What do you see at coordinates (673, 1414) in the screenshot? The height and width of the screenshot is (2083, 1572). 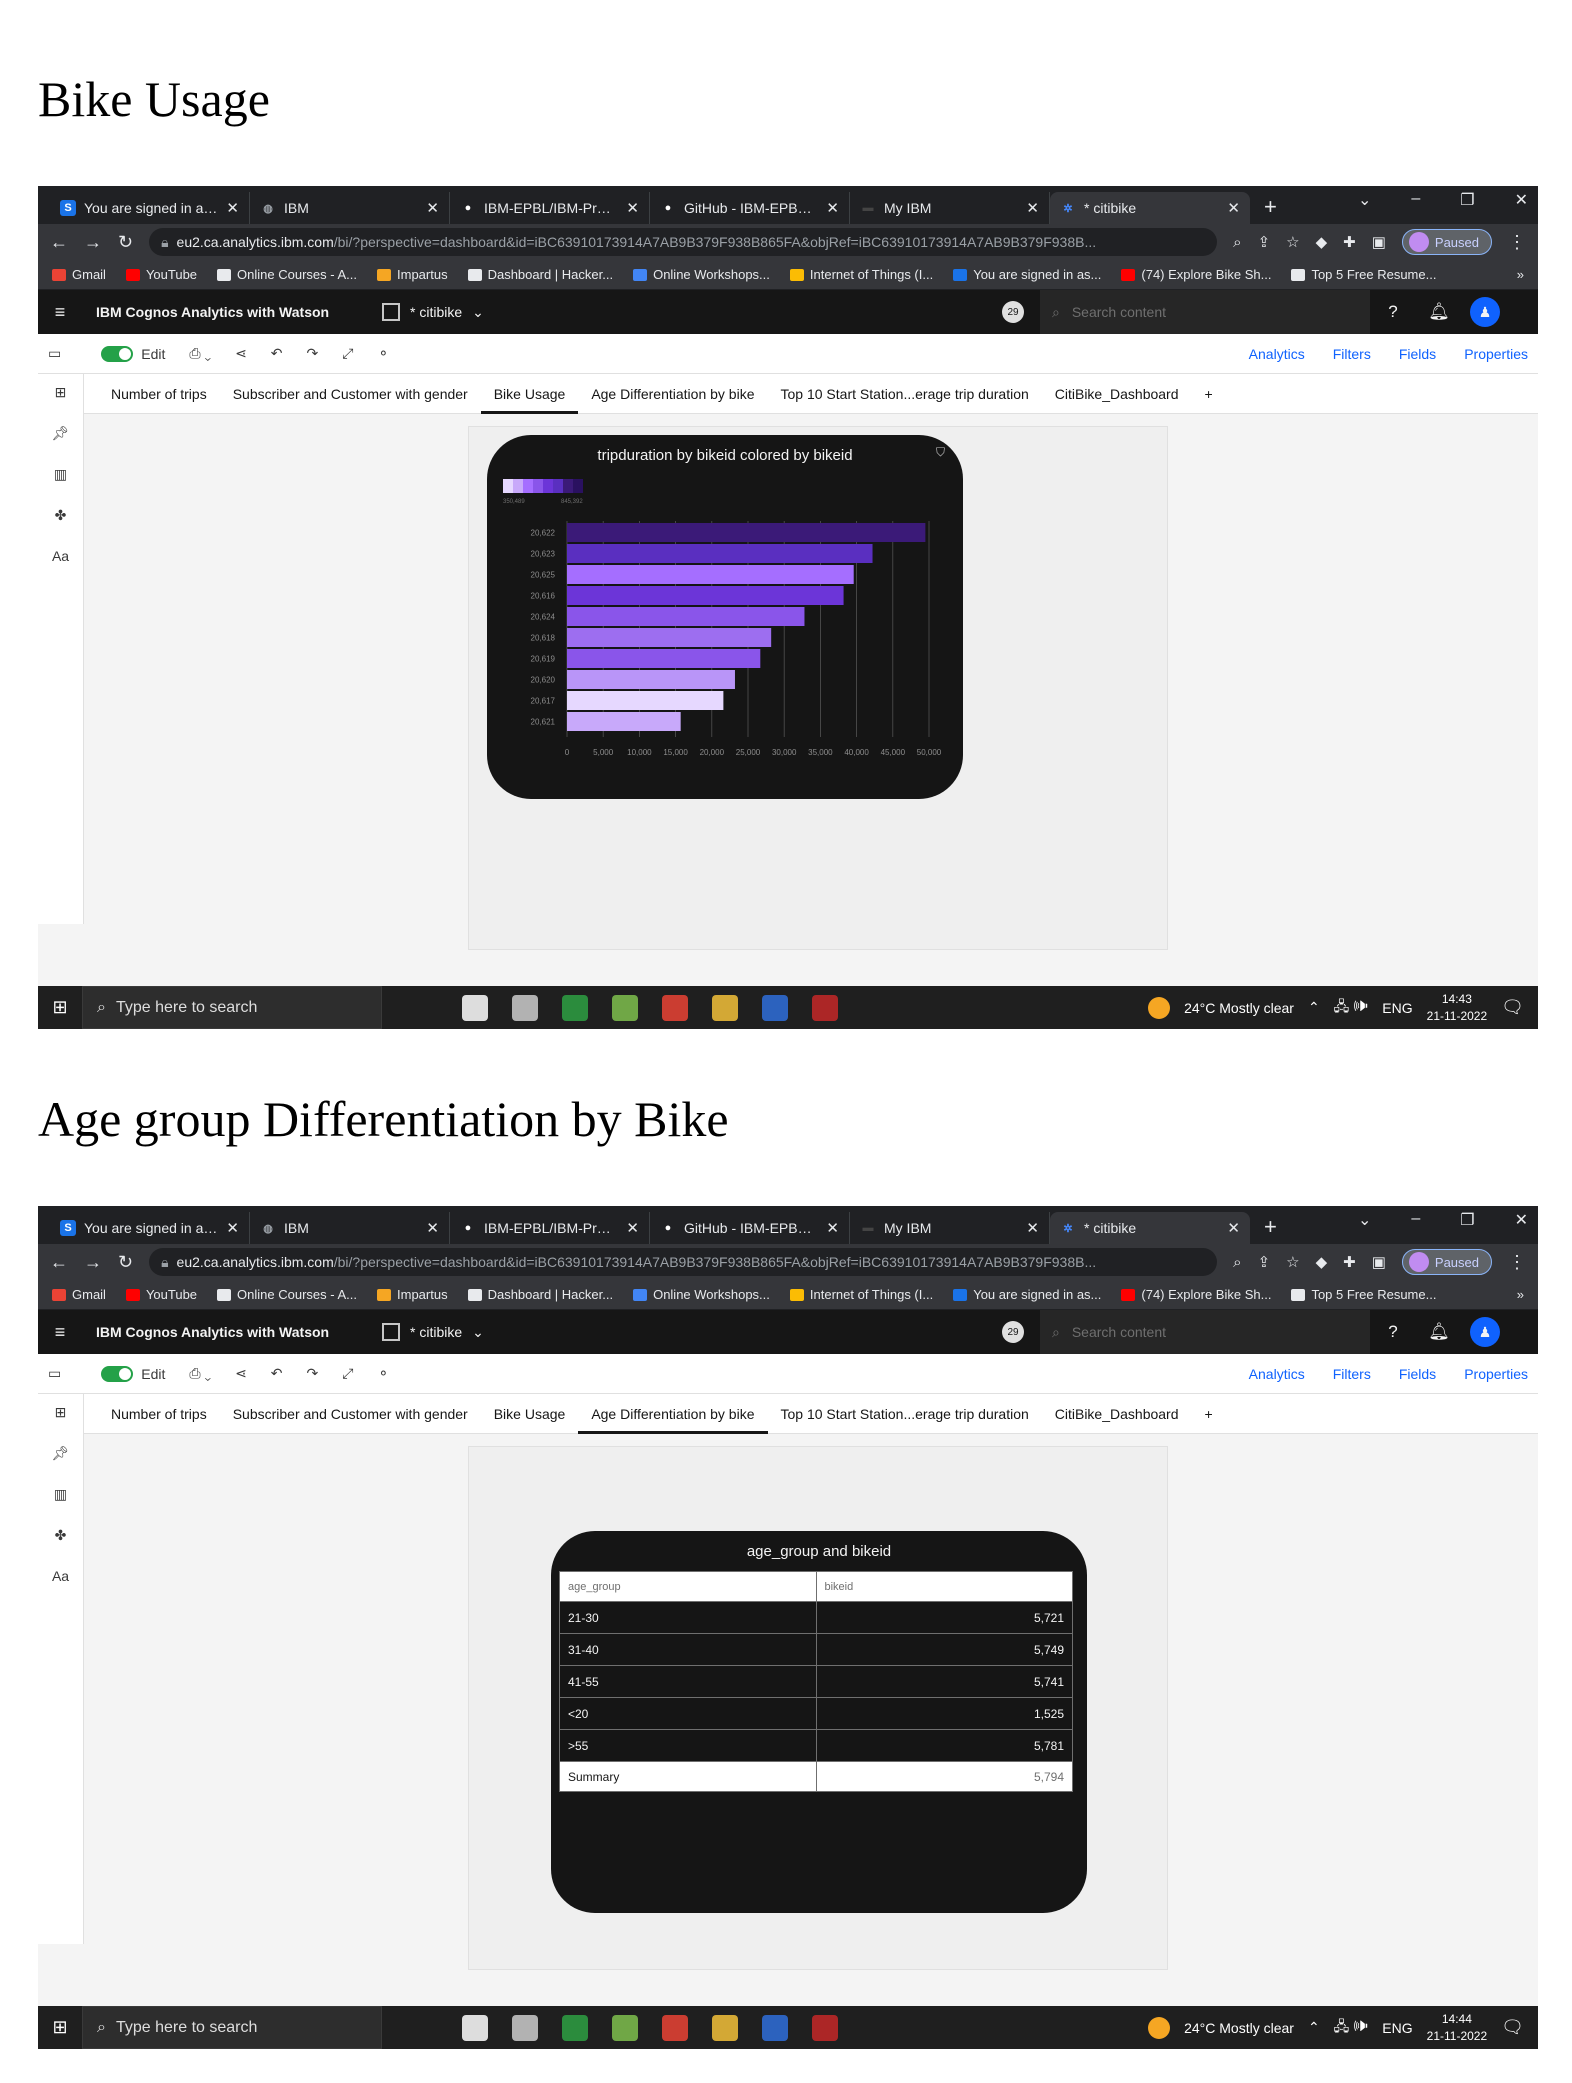 I see `dashboard-tab: Age Differentiation by bike` at bounding box center [673, 1414].